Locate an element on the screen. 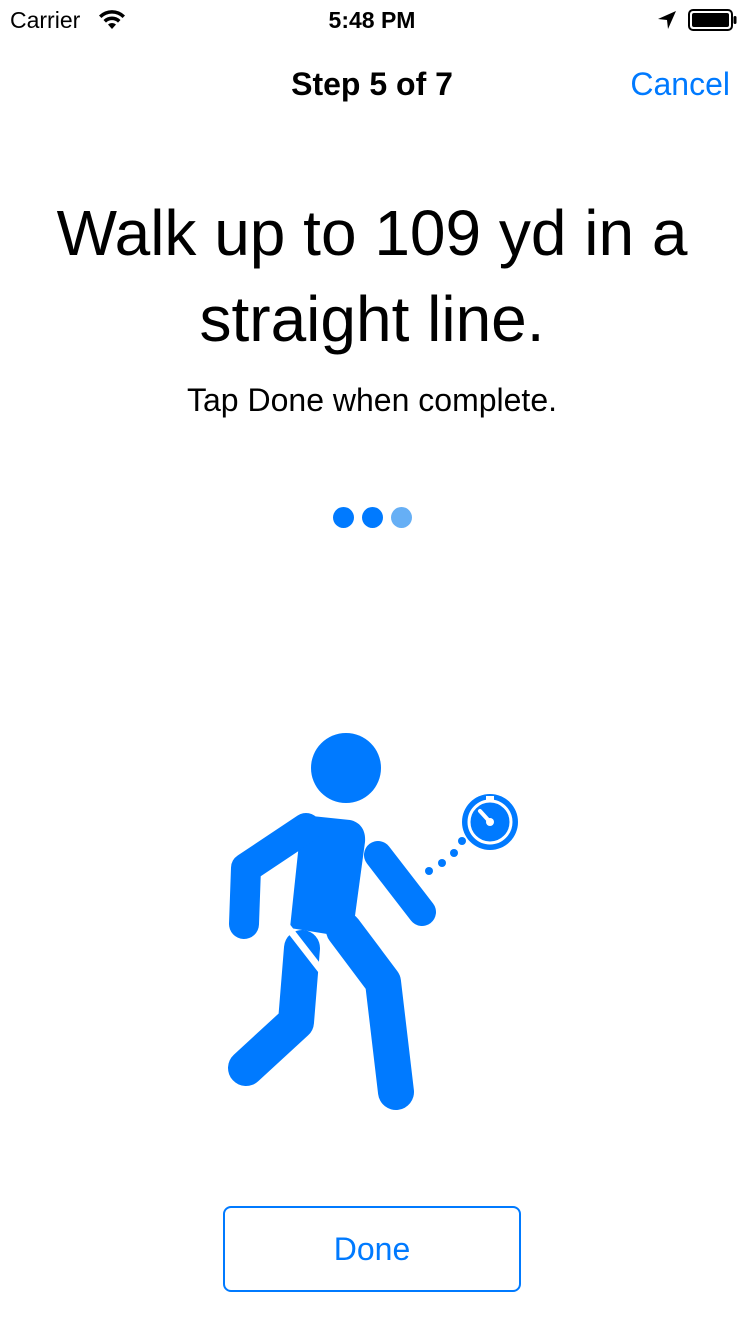 This screenshot has width=744, height=1330. instruction-title: Walk up to 109 yd in a straight line. is located at coordinates (372, 276).